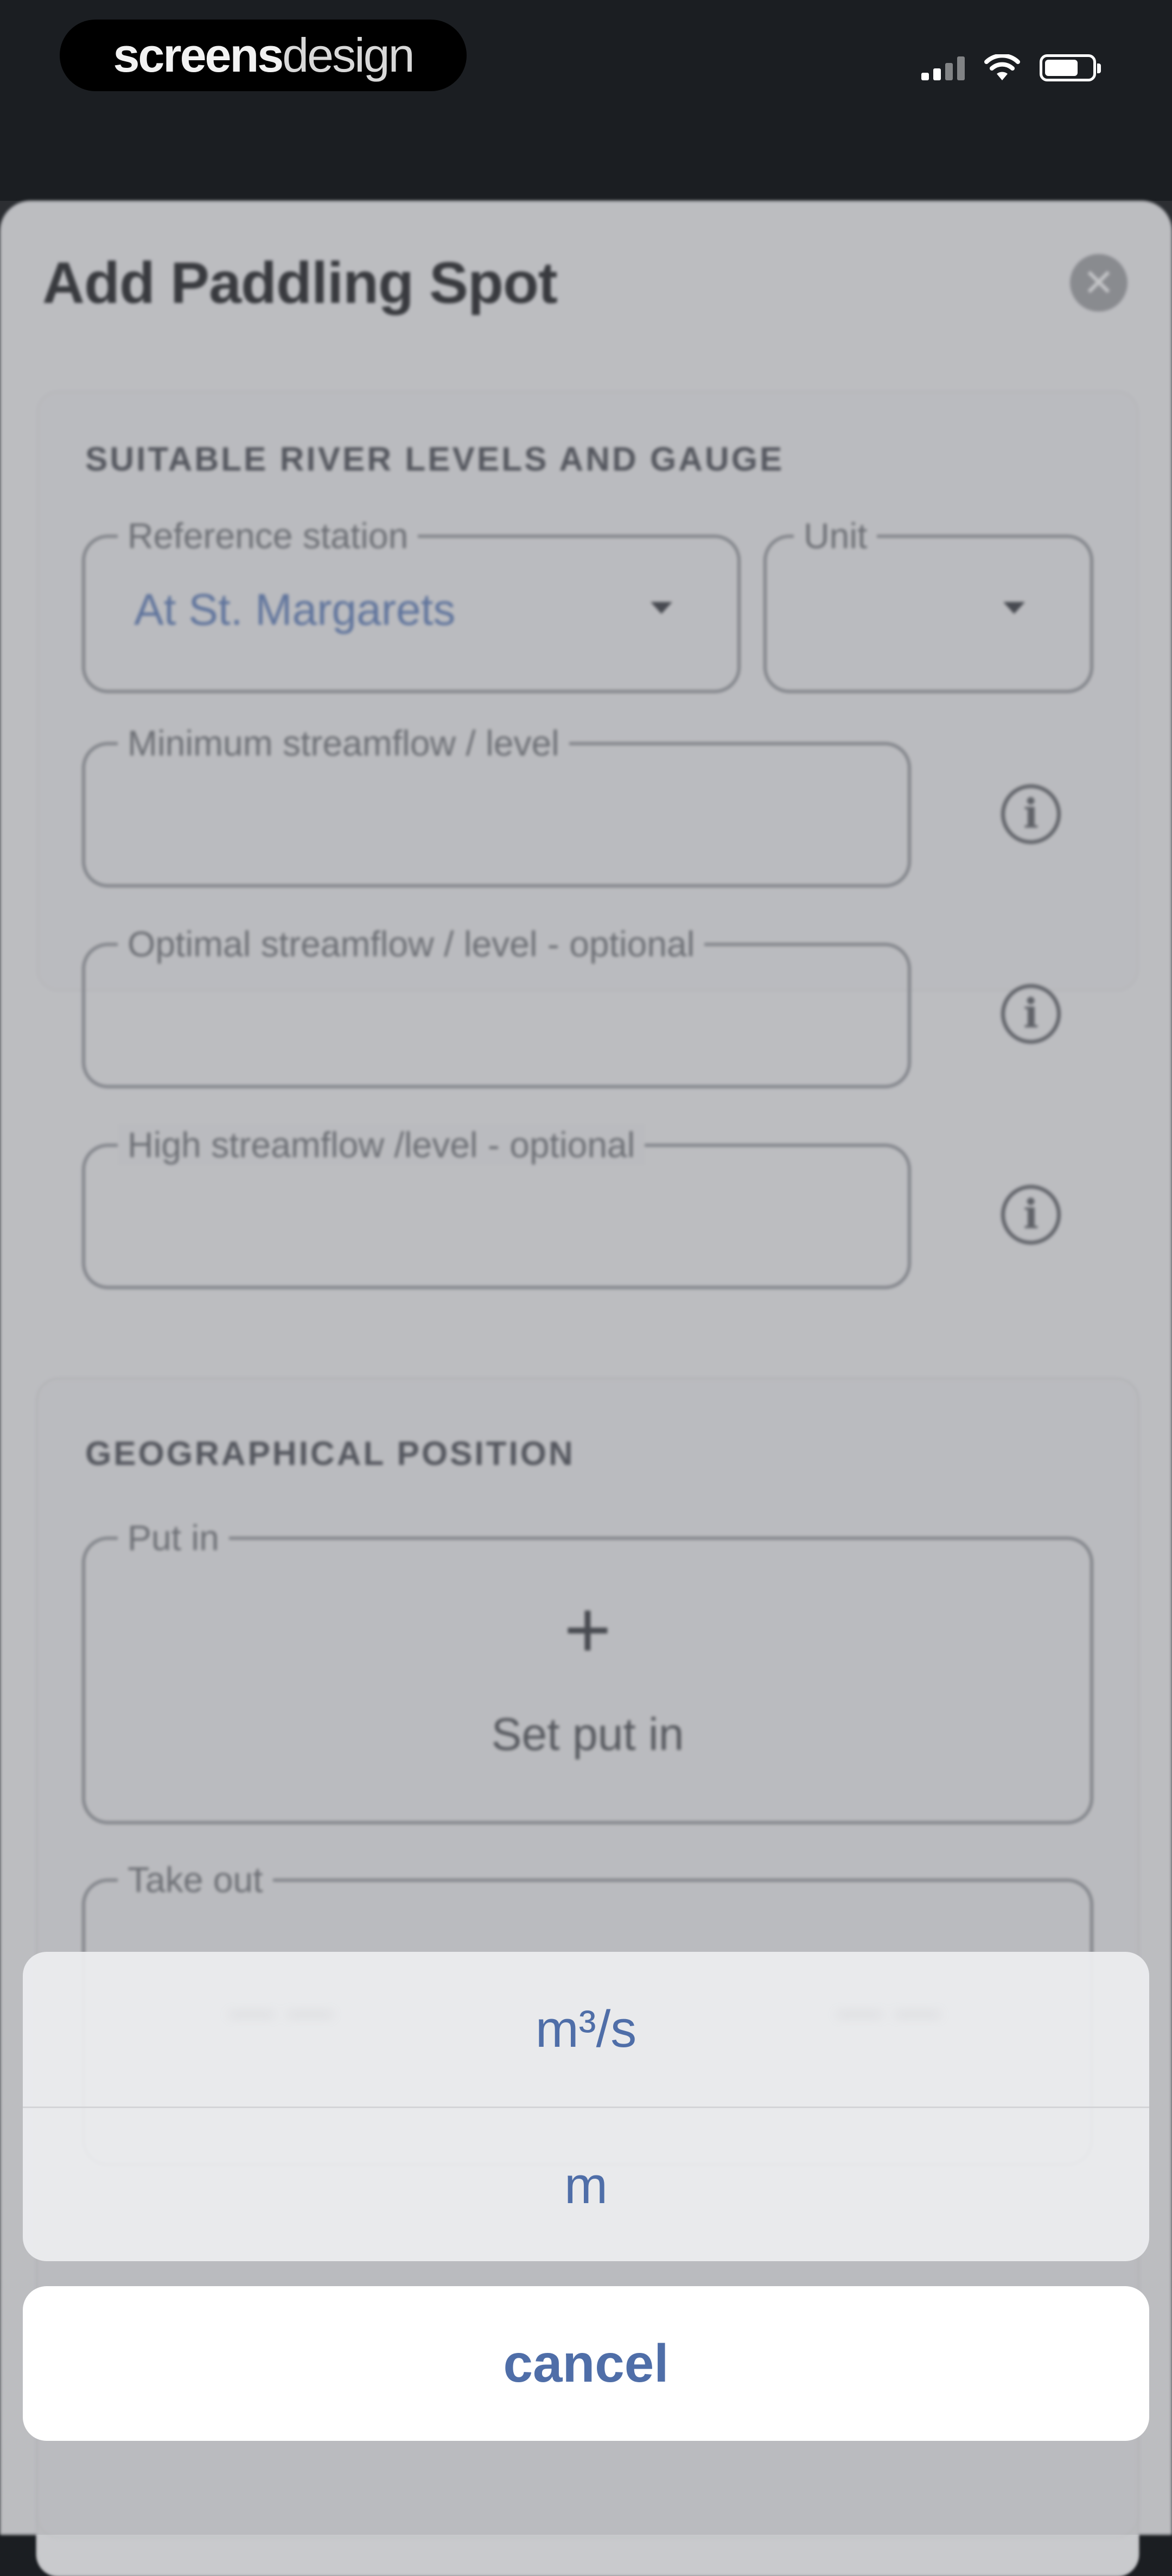  I want to click on status-bar: screens design, so click(586, 103).